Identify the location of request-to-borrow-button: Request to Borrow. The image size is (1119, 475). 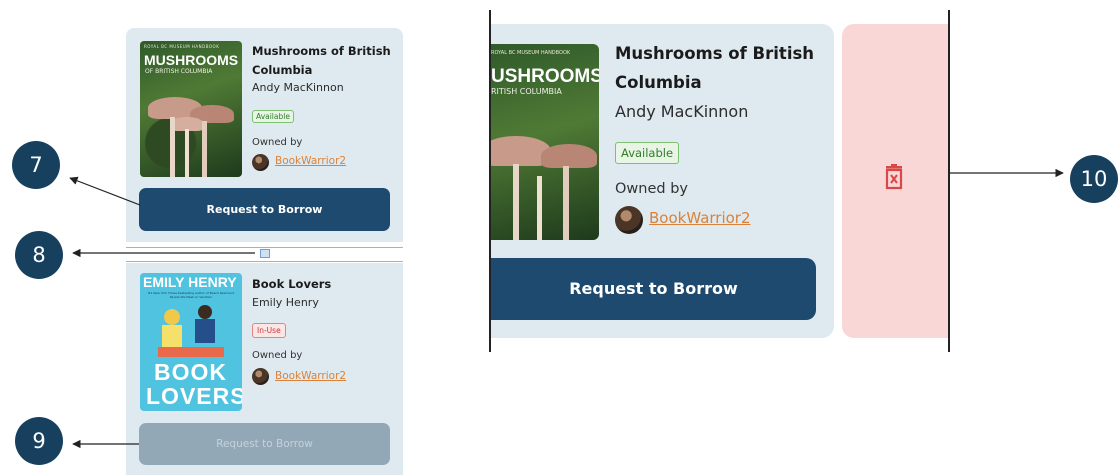
(653, 289).